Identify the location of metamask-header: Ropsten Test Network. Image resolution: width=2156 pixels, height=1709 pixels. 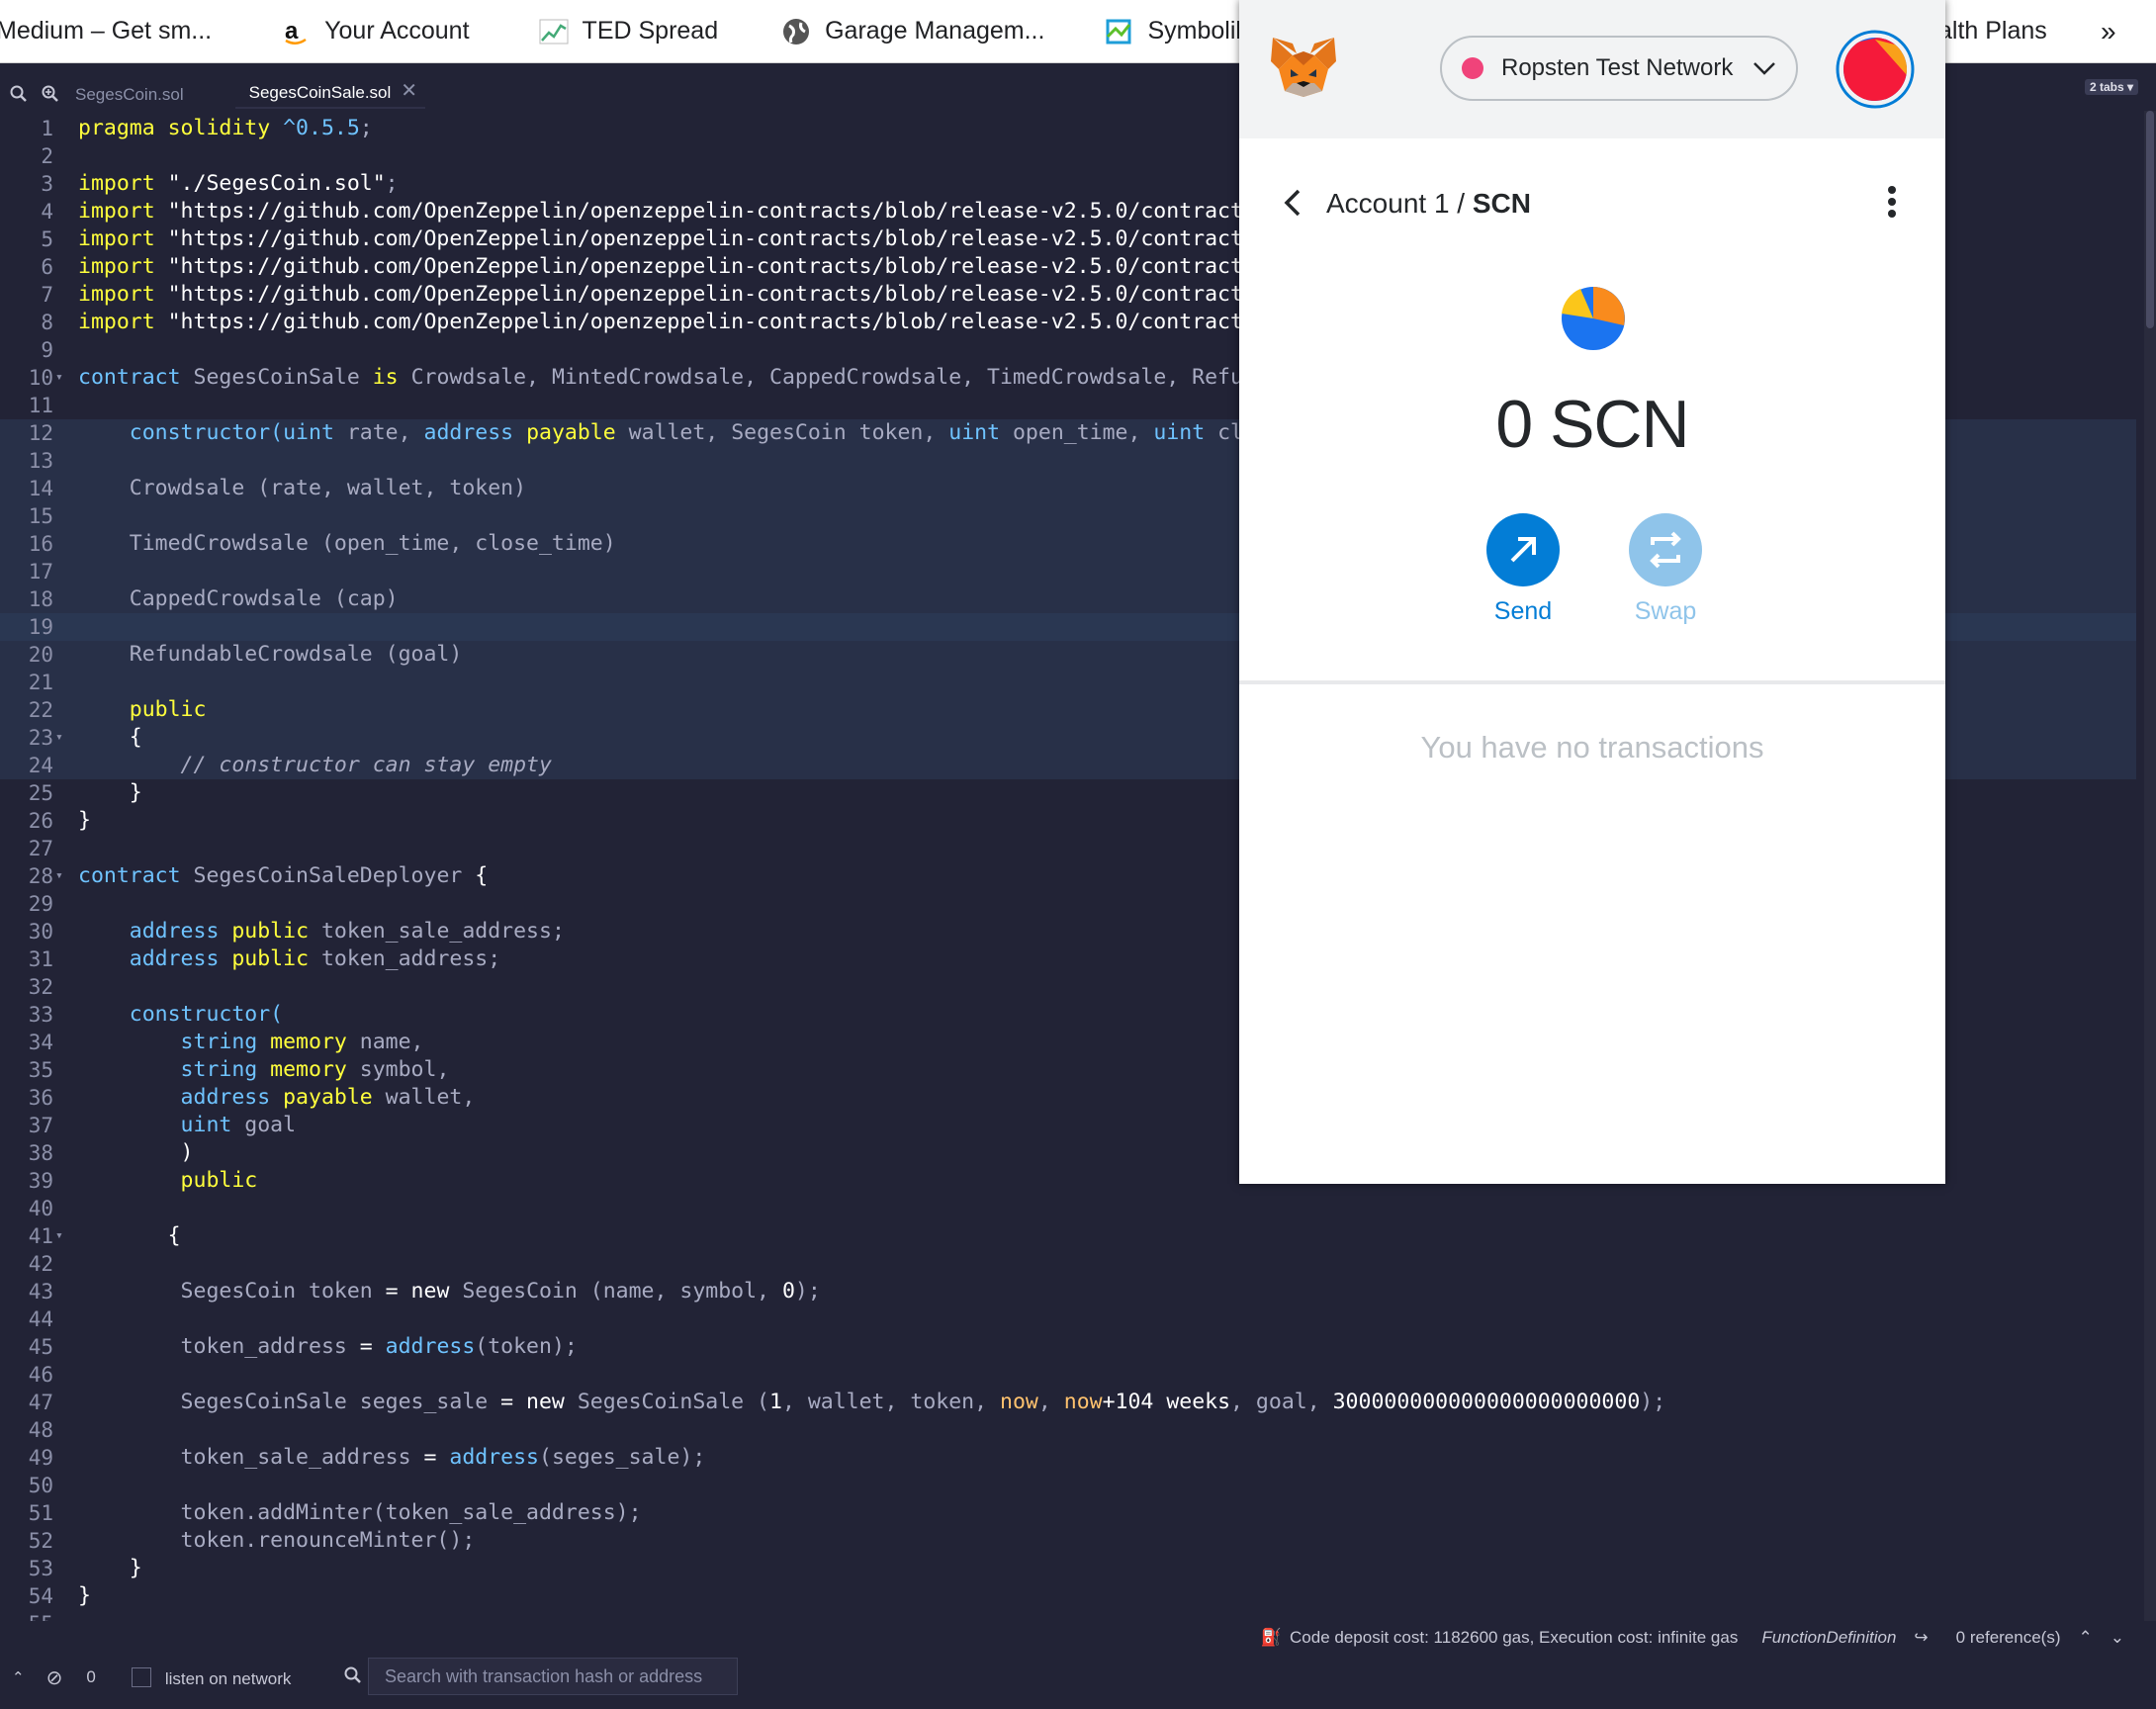
(1592, 69).